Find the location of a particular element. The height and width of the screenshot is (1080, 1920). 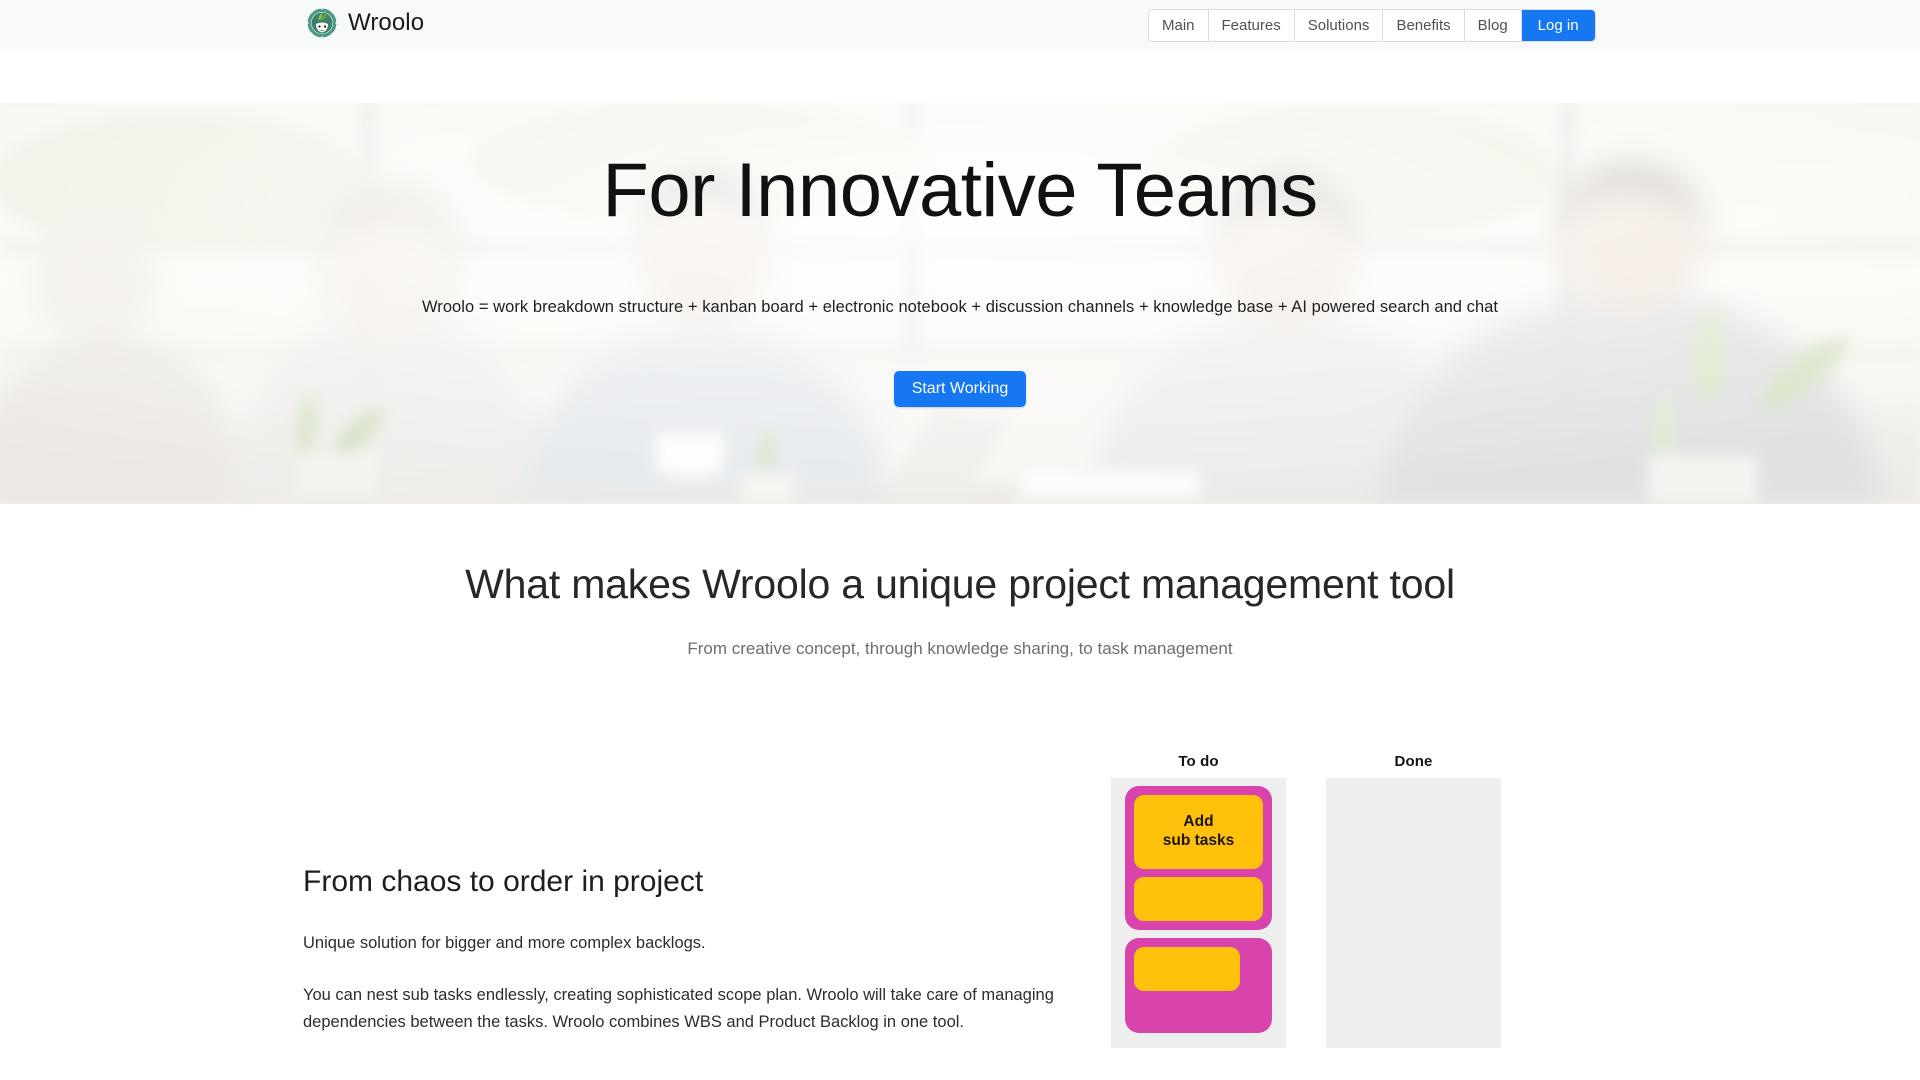

kanban-task-group is located at coordinates (1198, 986).